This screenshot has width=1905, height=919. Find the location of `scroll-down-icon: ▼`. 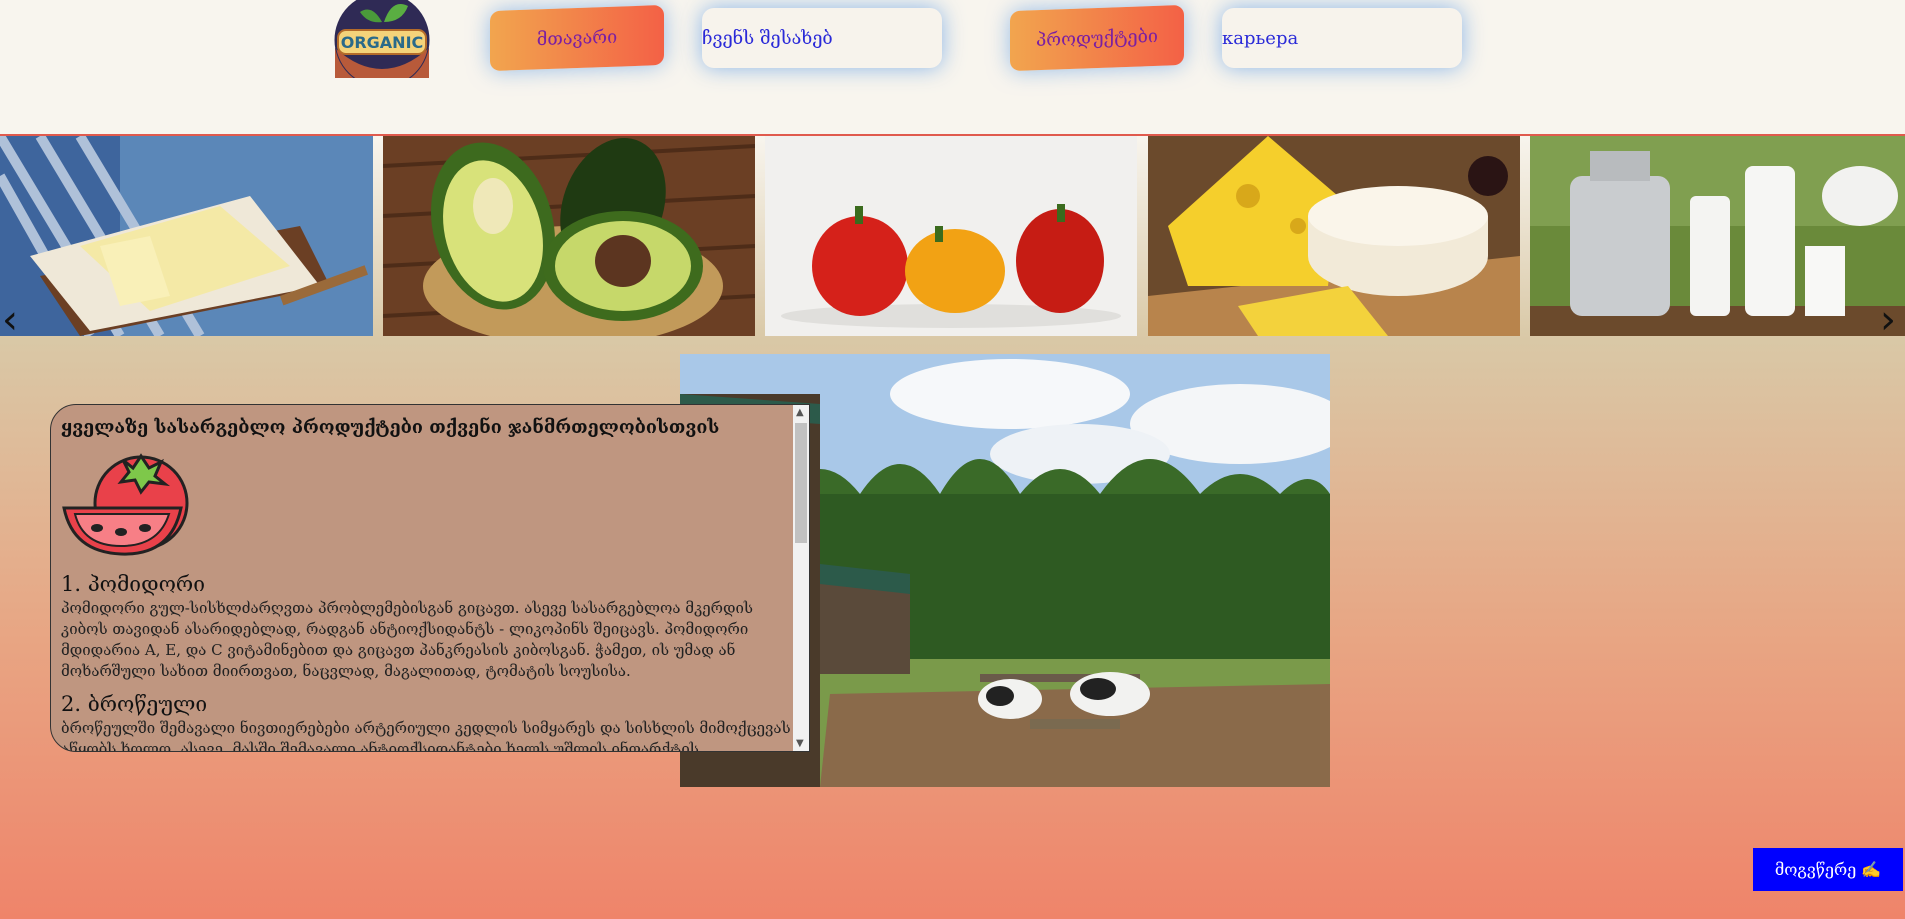

scroll-down-icon: ▼ is located at coordinates (800, 743).